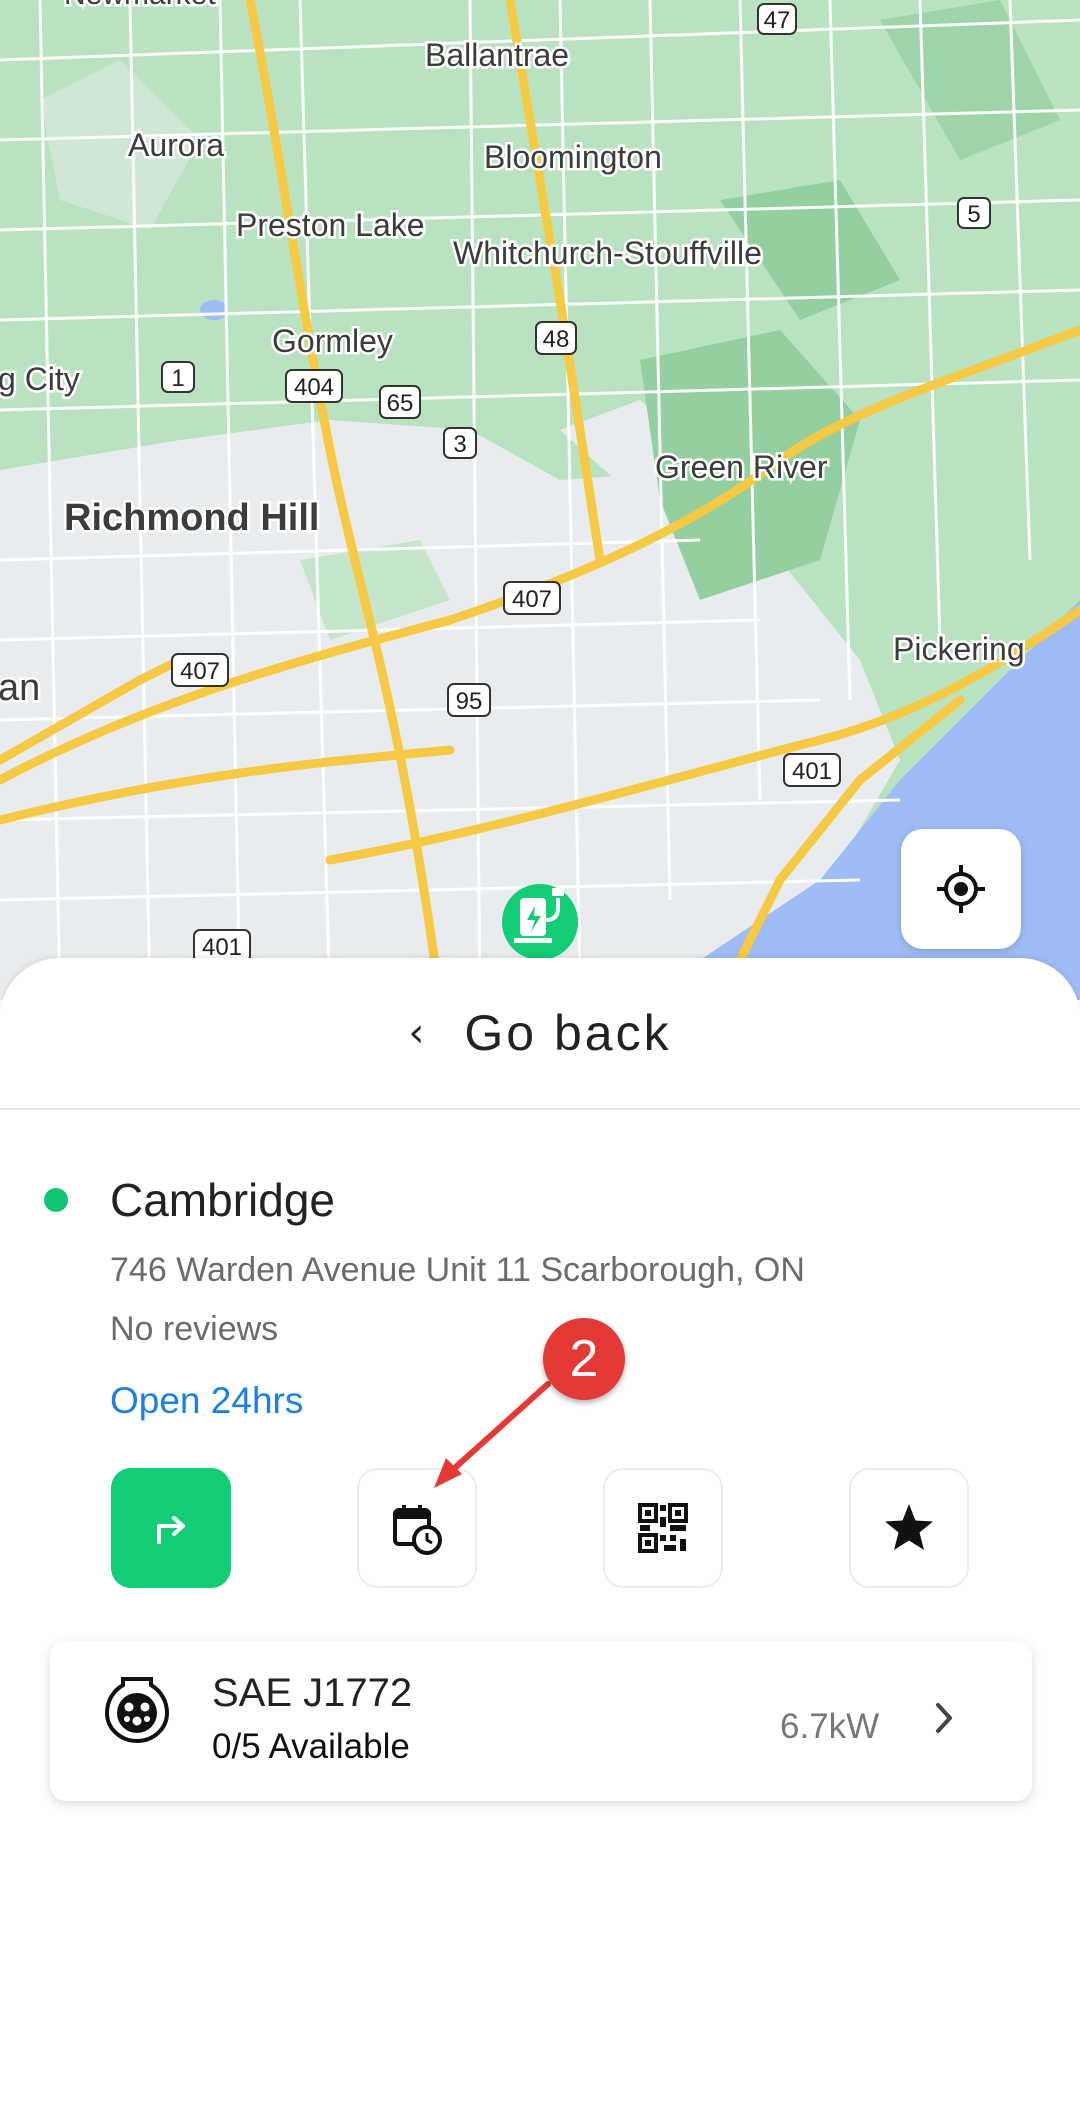 Image resolution: width=1080 pixels, height=2113 pixels. Describe the element at coordinates (944, 1718) in the screenshot. I see `chevron-right-icon` at that location.